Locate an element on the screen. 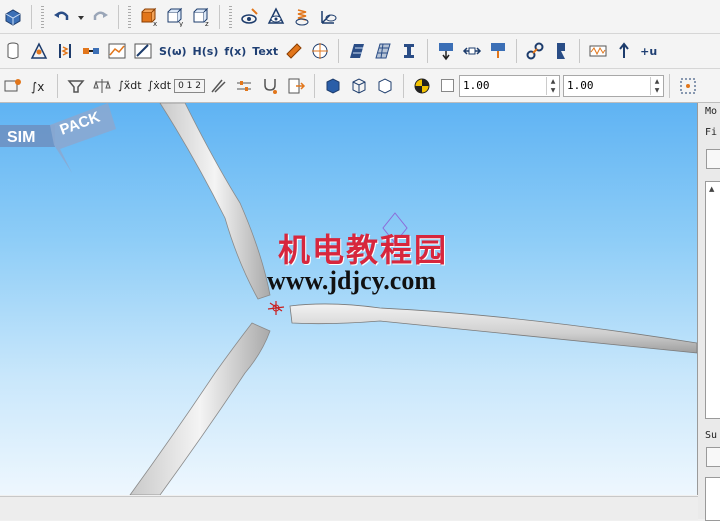  hub-marker is located at coordinates (276, 308).